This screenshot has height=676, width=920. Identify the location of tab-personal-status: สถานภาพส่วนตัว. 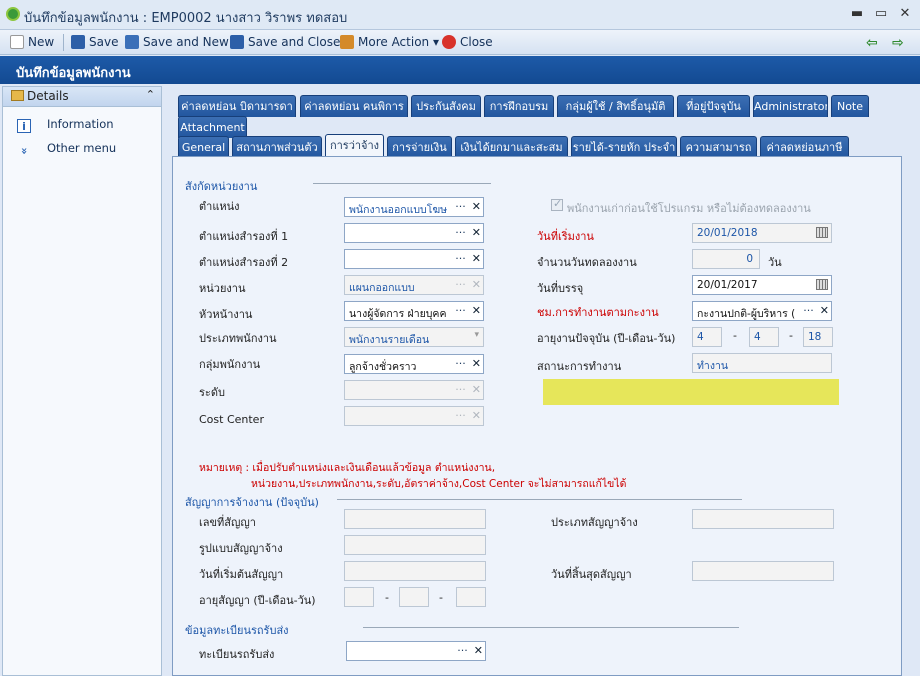
(277, 147).